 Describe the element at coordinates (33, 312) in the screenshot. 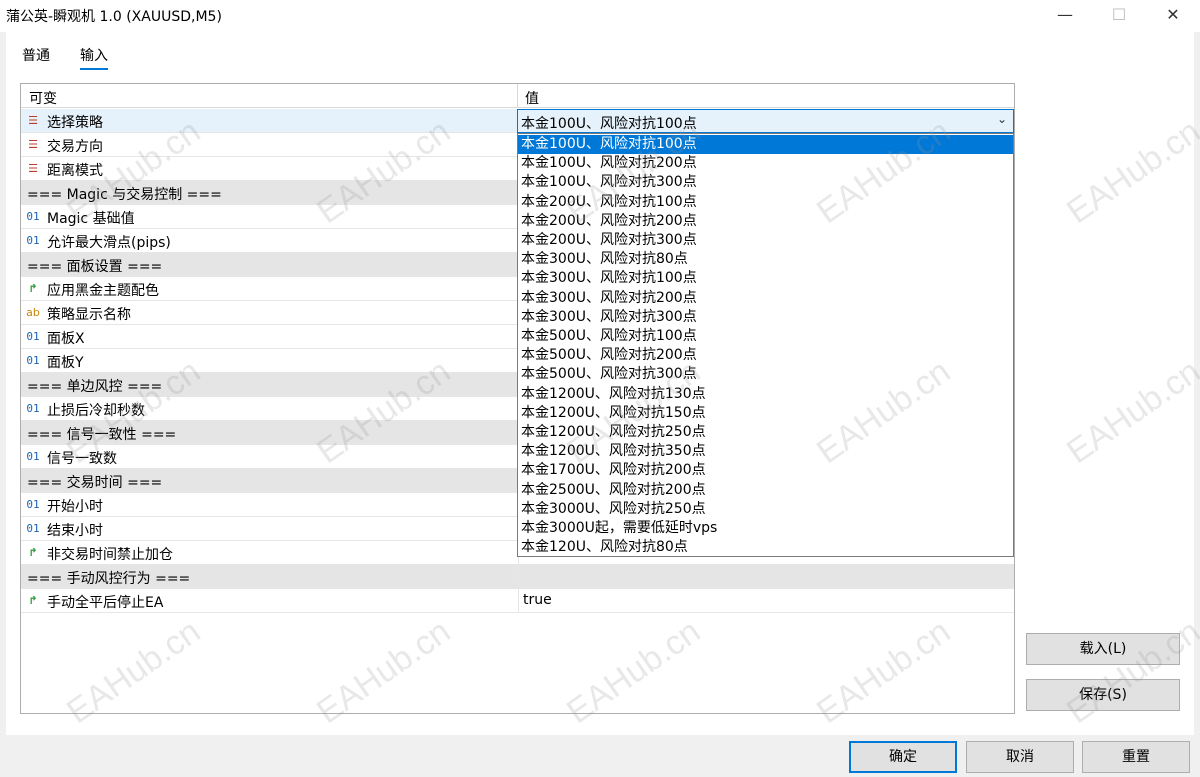

I see `string-icon: ab` at that location.